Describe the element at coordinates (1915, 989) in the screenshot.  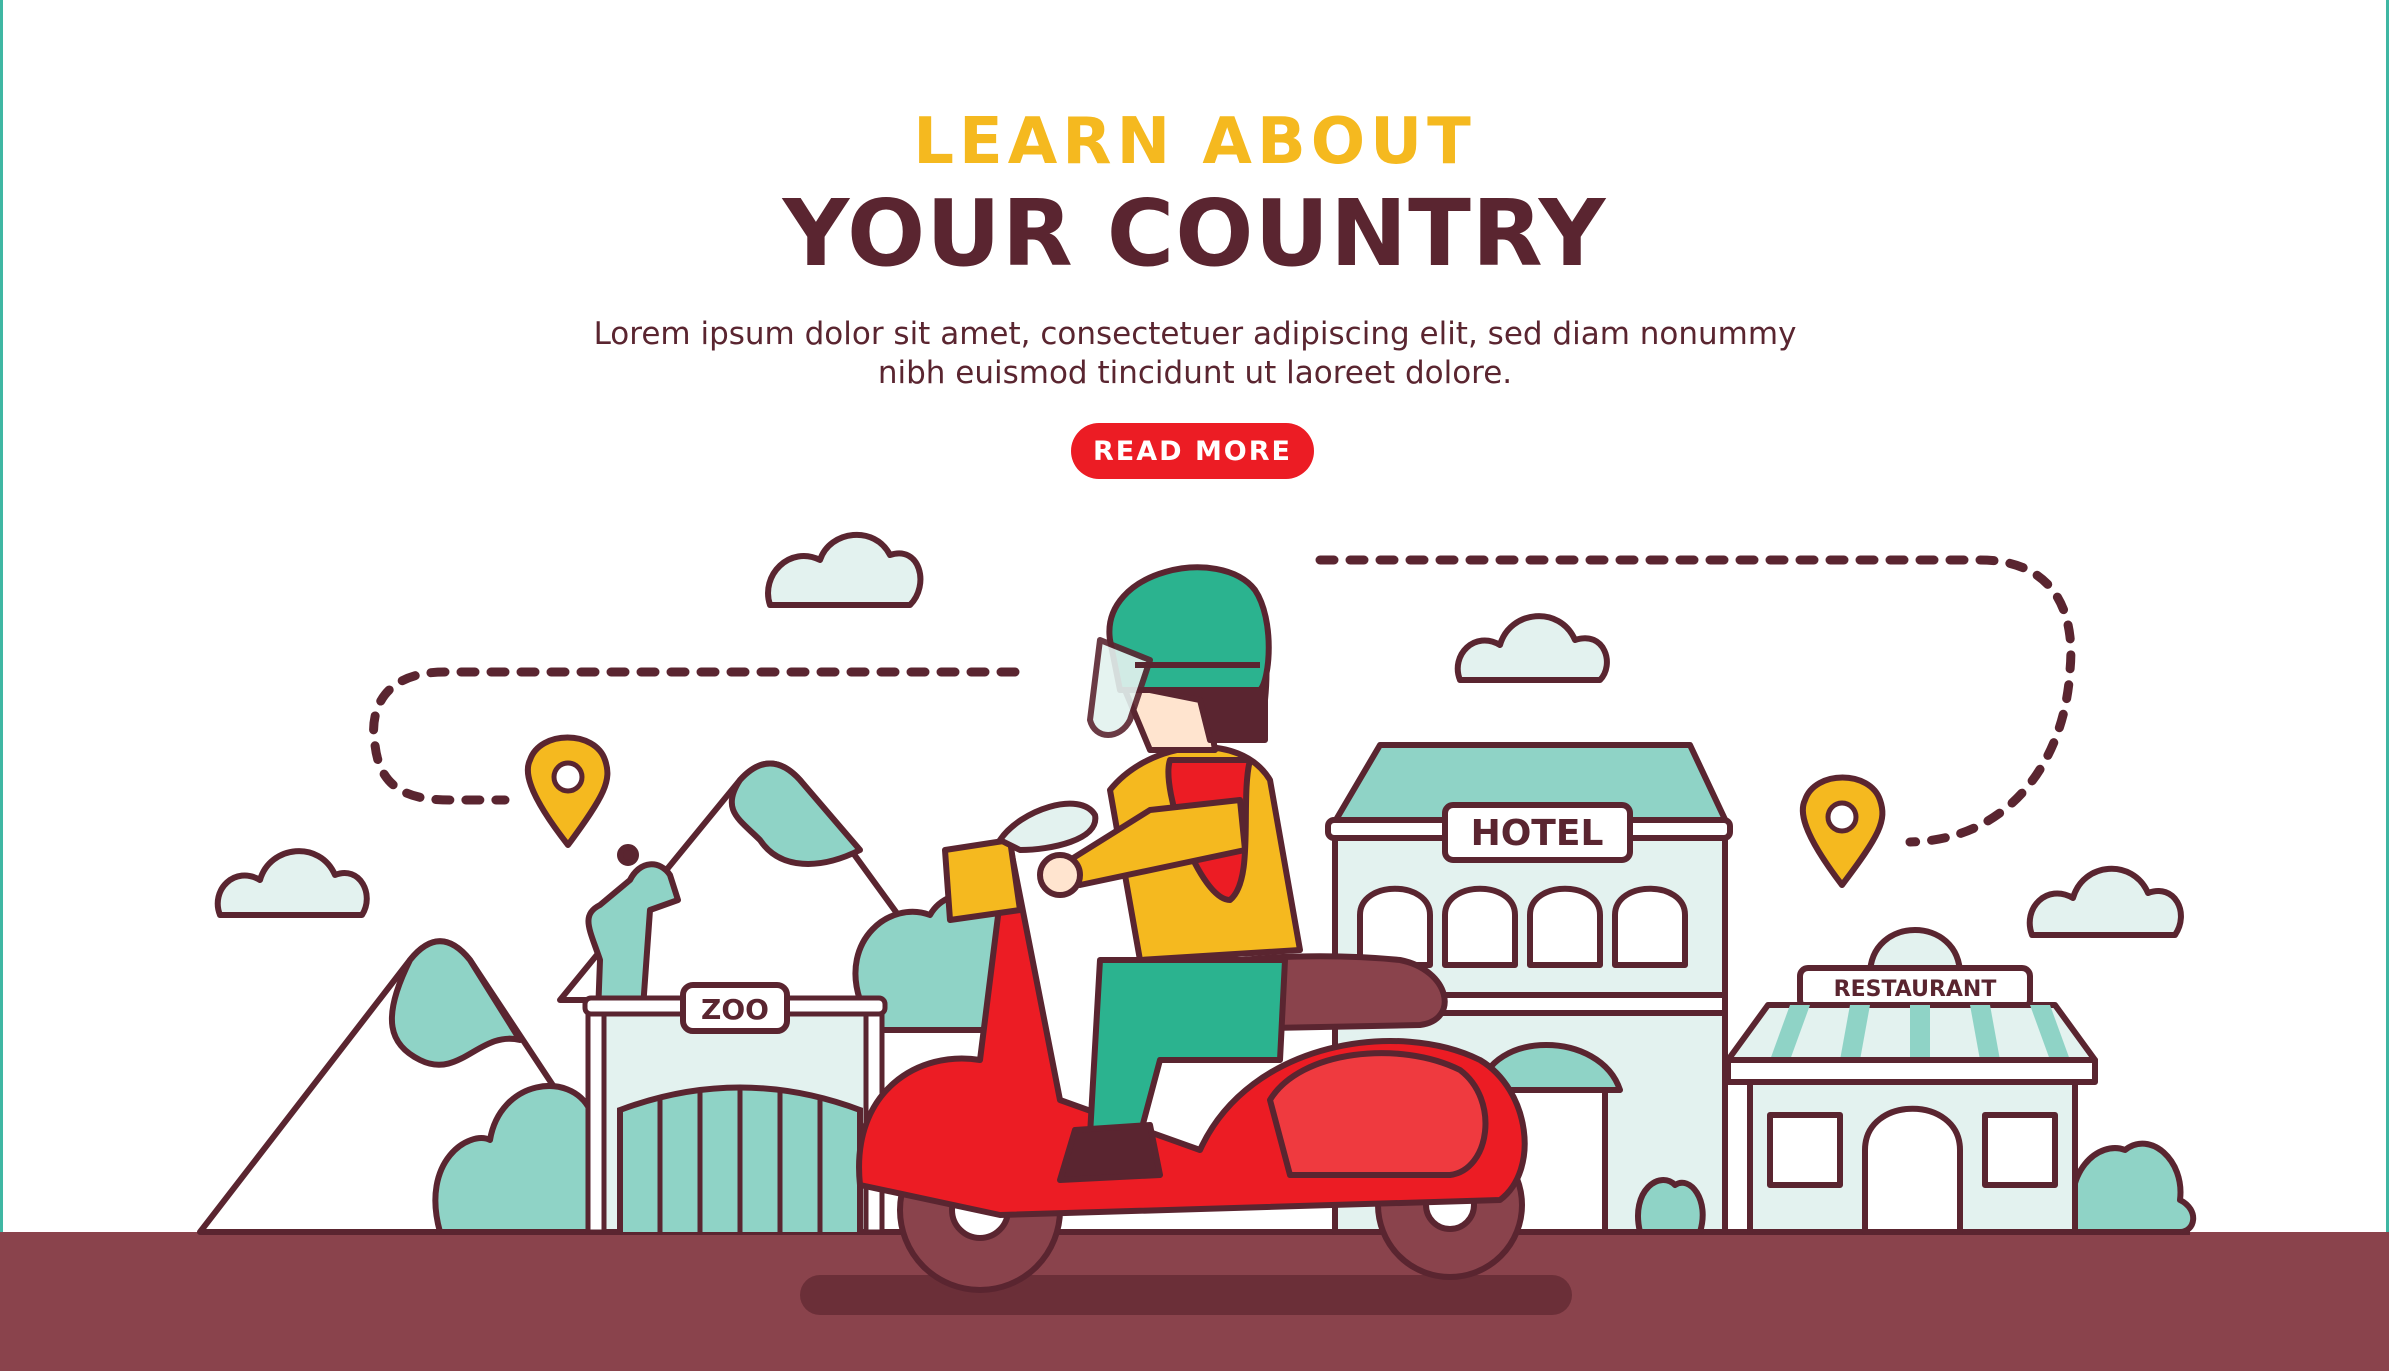
I see `restaurant-sign-label: RESTAURANT` at that location.